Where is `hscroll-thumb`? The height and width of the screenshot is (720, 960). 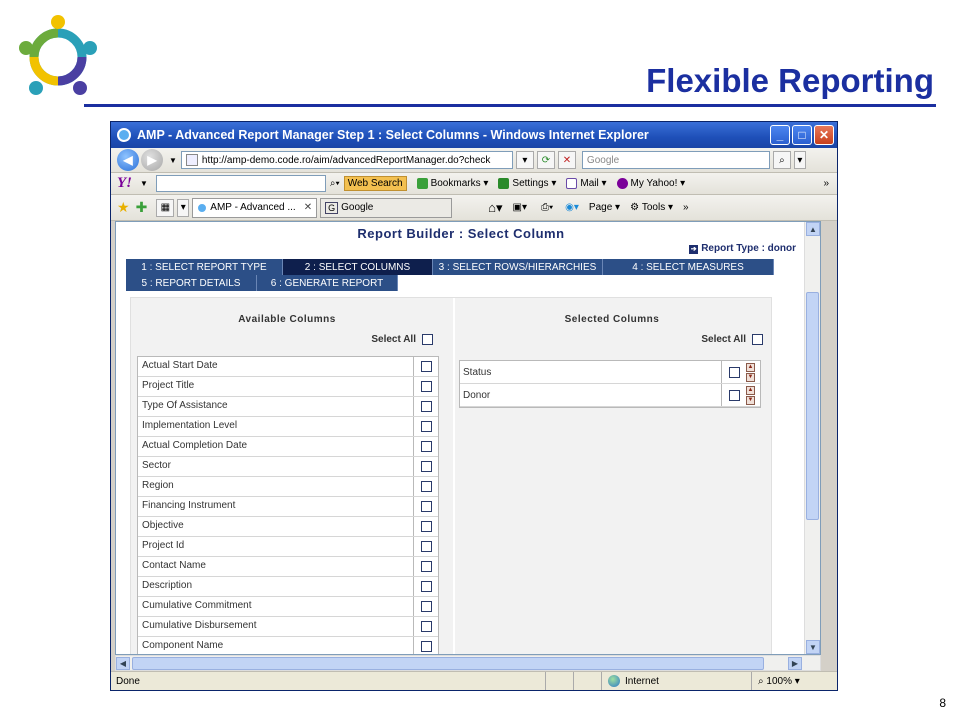
hscroll-thumb is located at coordinates (448, 663).